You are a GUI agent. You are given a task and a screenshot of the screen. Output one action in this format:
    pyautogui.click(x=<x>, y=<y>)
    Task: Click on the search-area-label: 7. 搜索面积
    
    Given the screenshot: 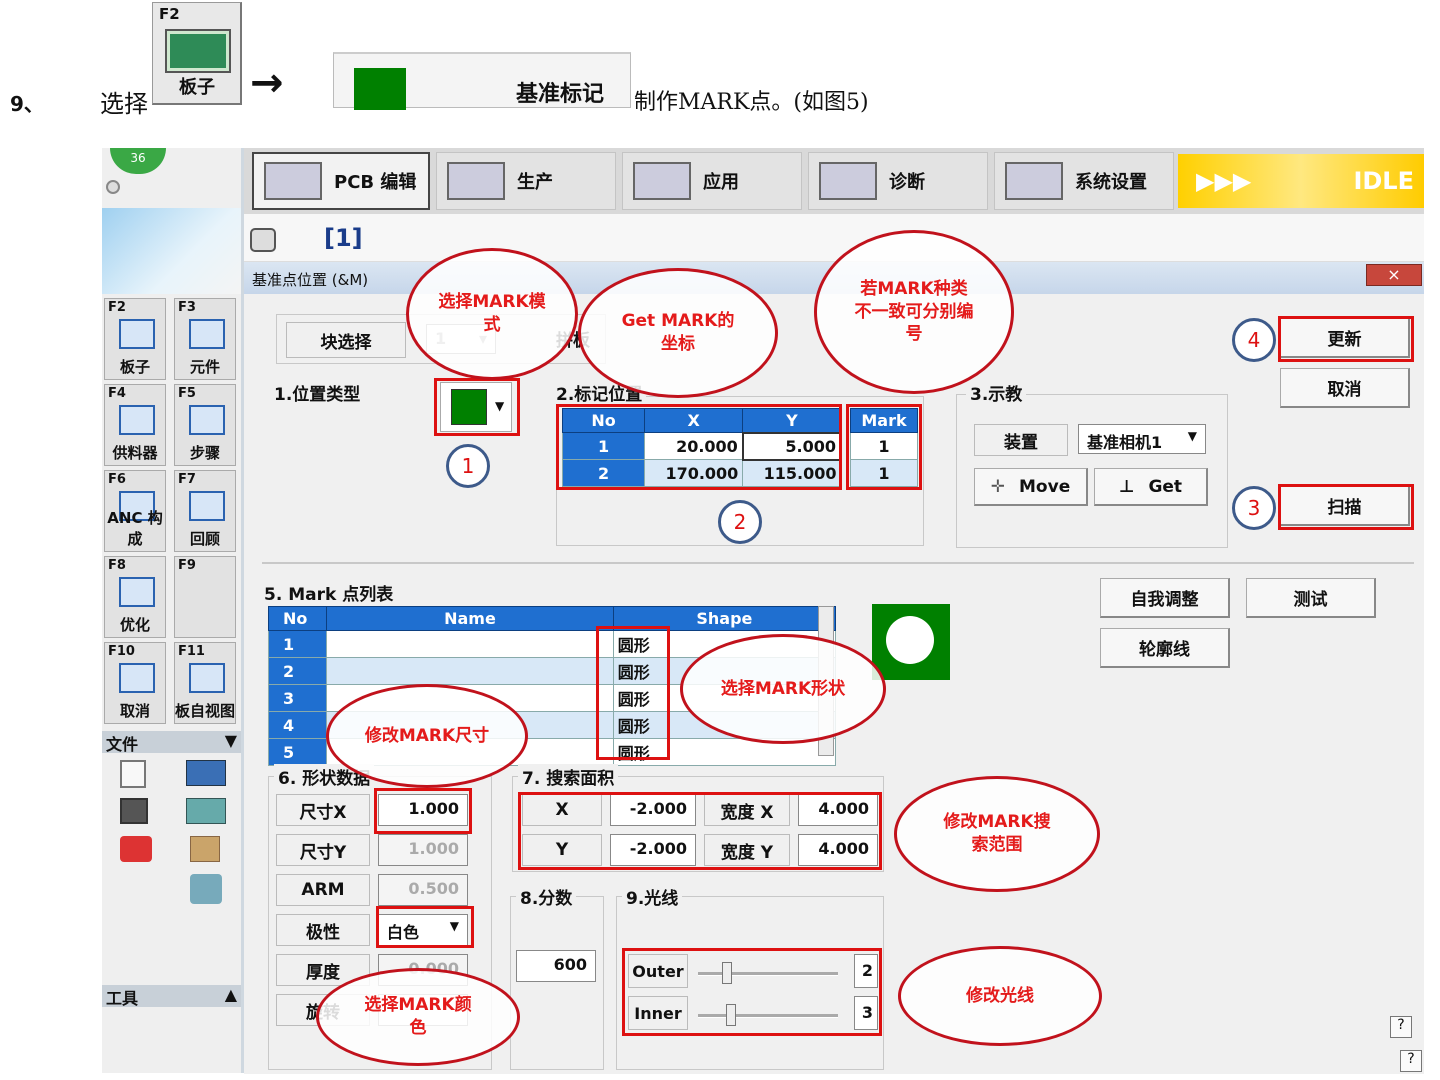 What is the action you would take?
    pyautogui.click(x=568, y=776)
    